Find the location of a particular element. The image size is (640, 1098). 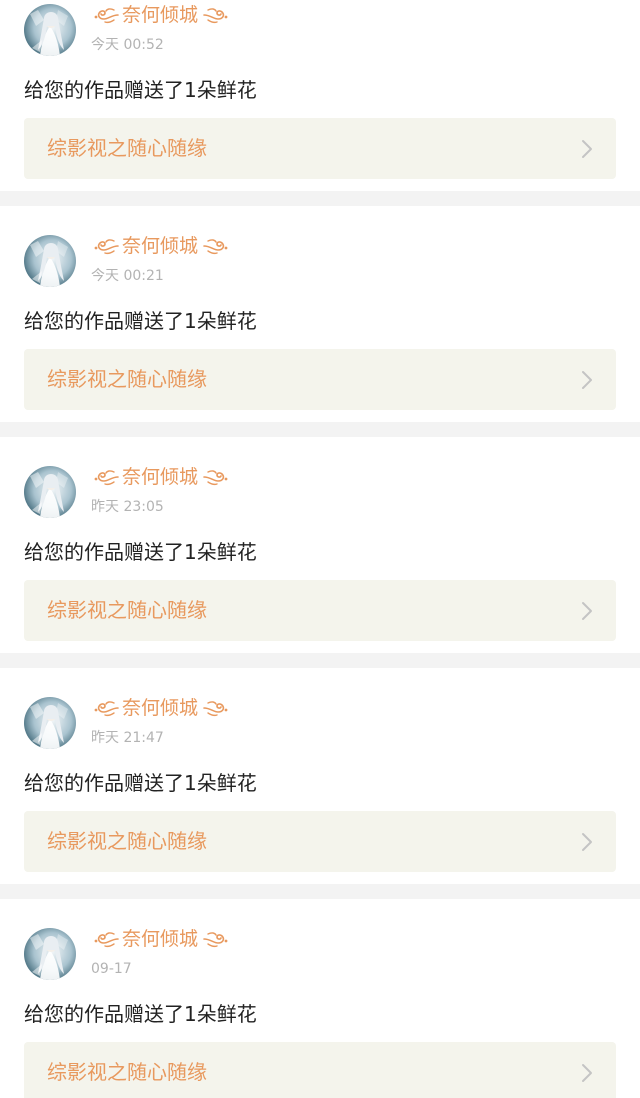

timestamp: 昨天 23:05 is located at coordinates (127, 507).